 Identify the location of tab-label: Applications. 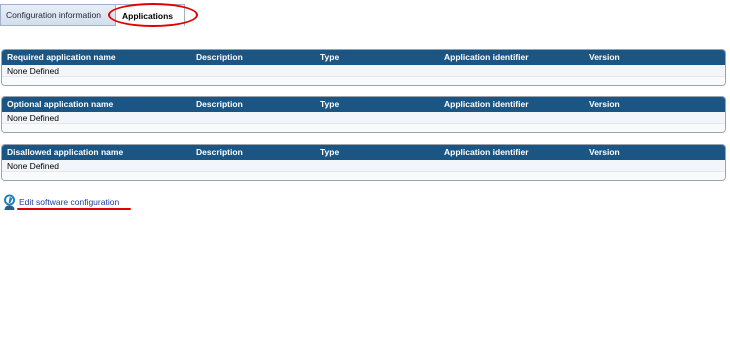
(148, 15).